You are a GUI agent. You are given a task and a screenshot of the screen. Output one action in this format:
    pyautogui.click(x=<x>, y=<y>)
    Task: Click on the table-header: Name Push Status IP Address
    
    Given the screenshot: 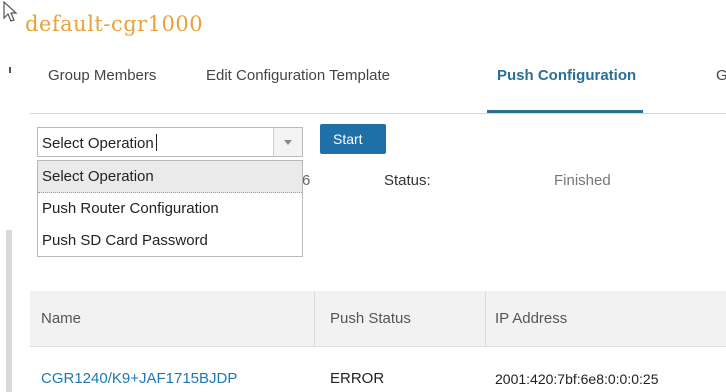 What is the action you would take?
    pyautogui.click(x=378, y=319)
    